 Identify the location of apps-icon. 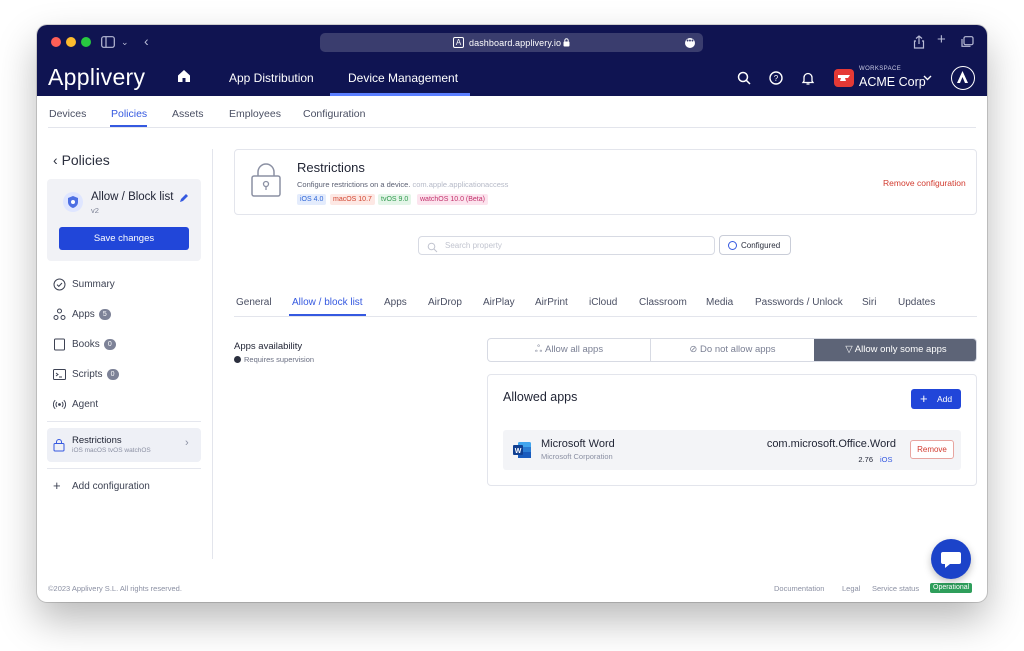
(59, 314).